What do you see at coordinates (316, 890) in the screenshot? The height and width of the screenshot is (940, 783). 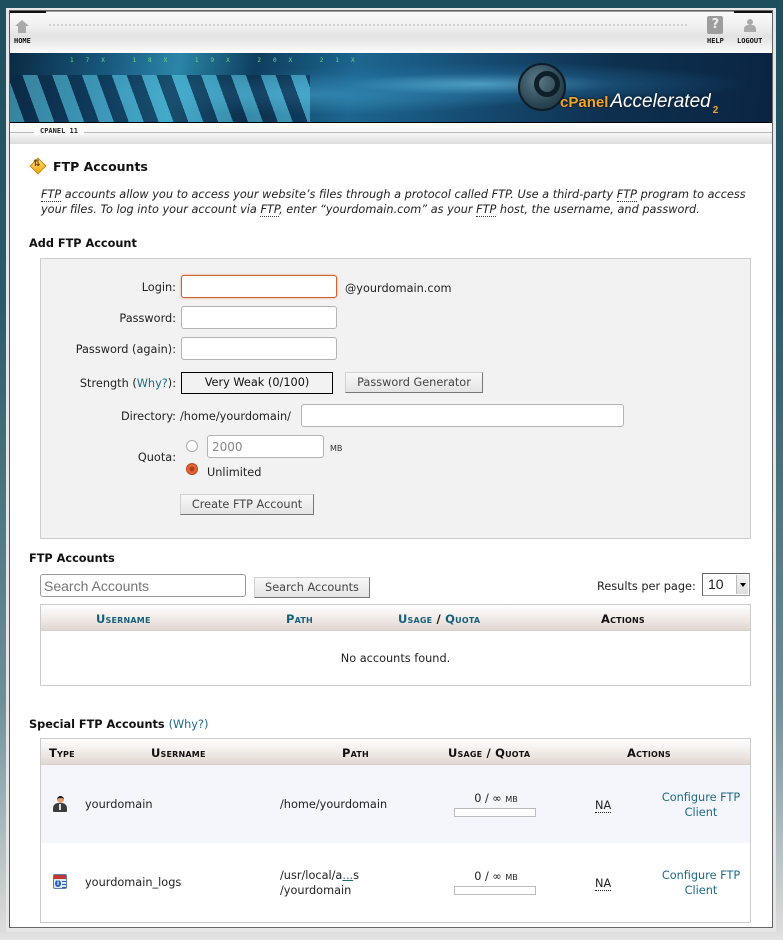 I see `path-part: /yourdomain` at bounding box center [316, 890].